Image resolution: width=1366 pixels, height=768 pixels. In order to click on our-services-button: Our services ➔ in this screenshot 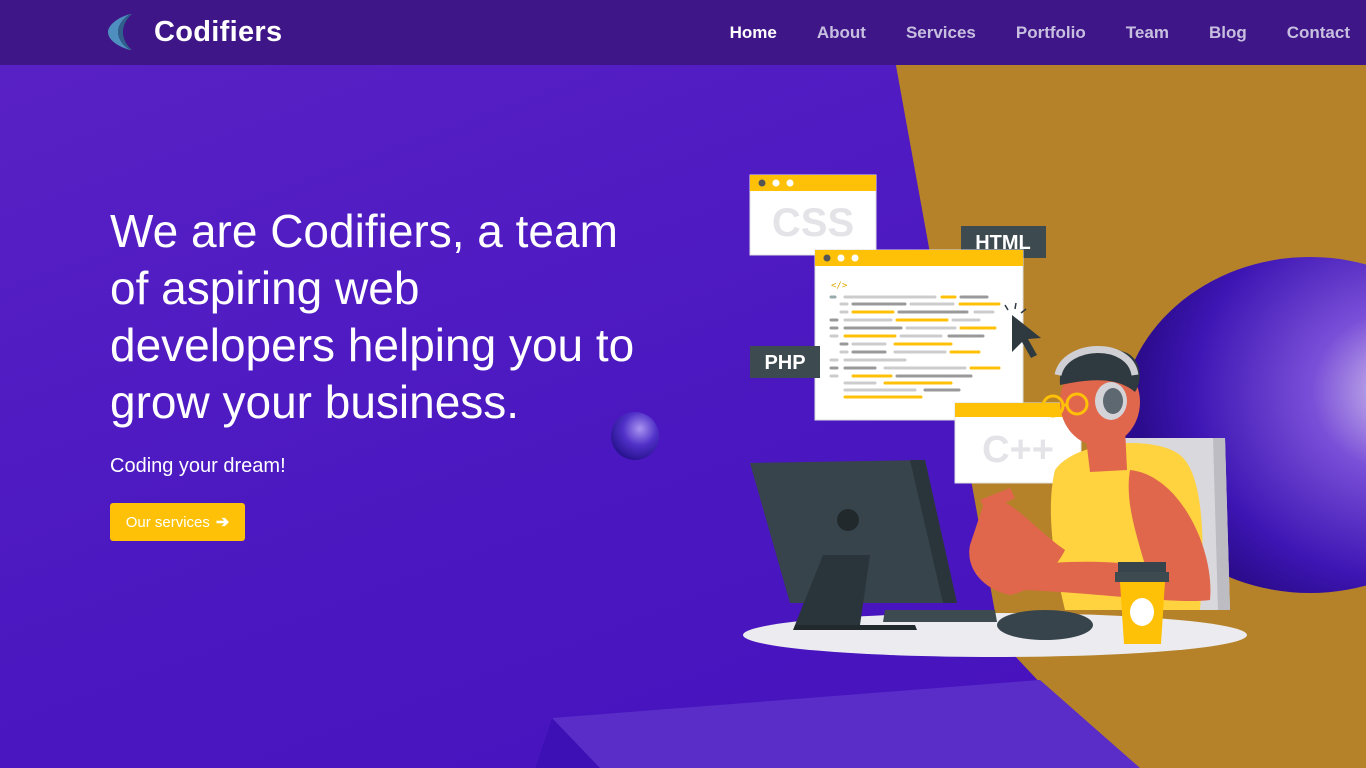, I will do `click(177, 522)`.